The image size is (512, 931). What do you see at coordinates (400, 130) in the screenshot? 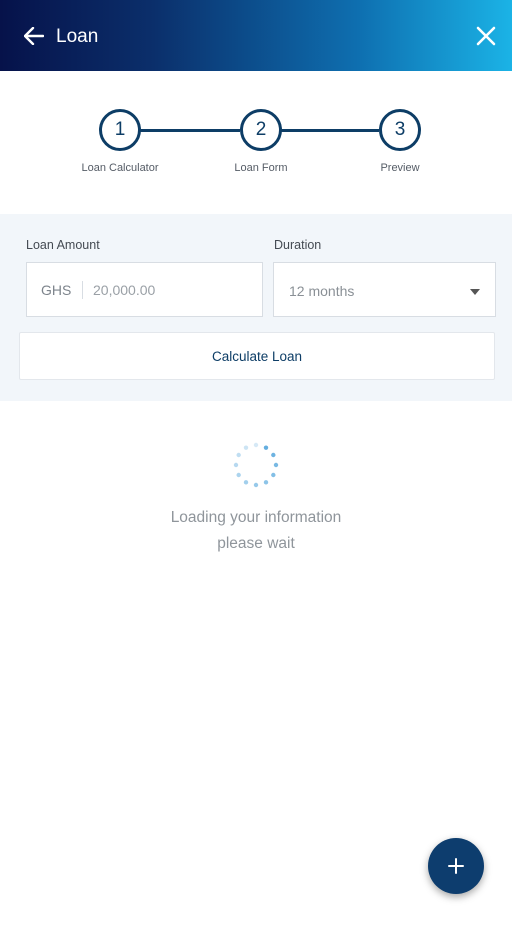
I see `step-number: 3` at bounding box center [400, 130].